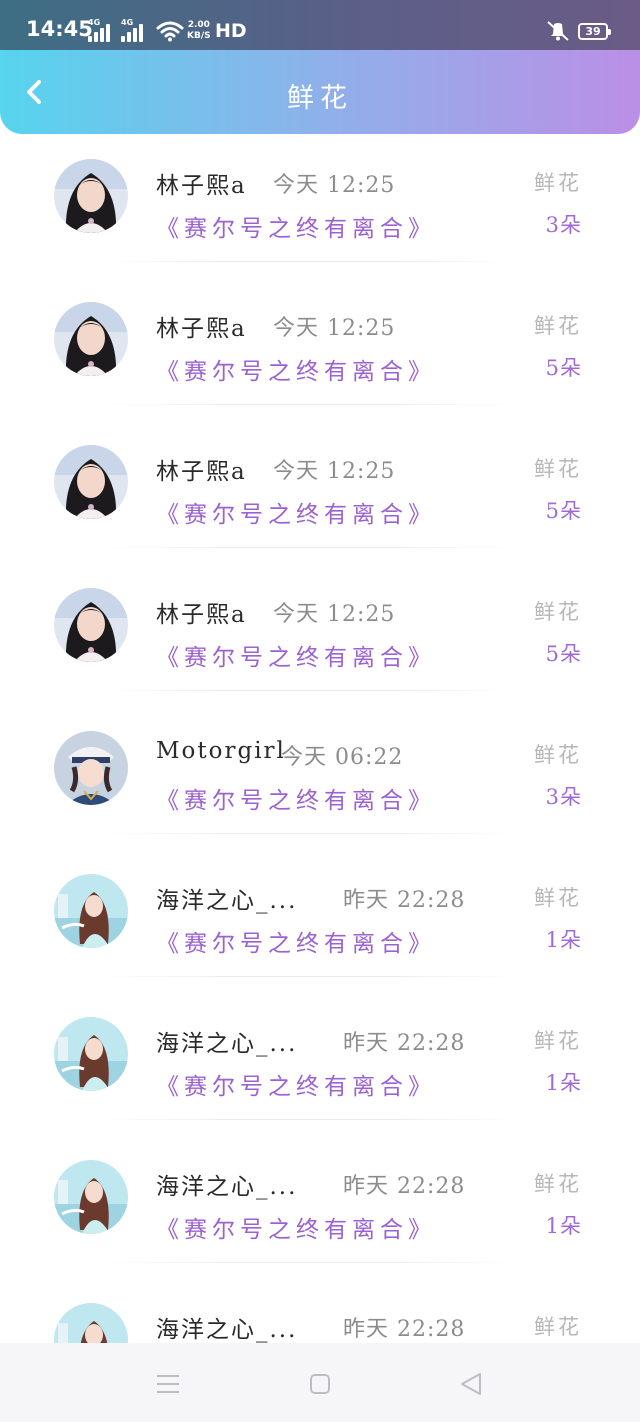  I want to click on signal-2-label: 4G, so click(127, 22).